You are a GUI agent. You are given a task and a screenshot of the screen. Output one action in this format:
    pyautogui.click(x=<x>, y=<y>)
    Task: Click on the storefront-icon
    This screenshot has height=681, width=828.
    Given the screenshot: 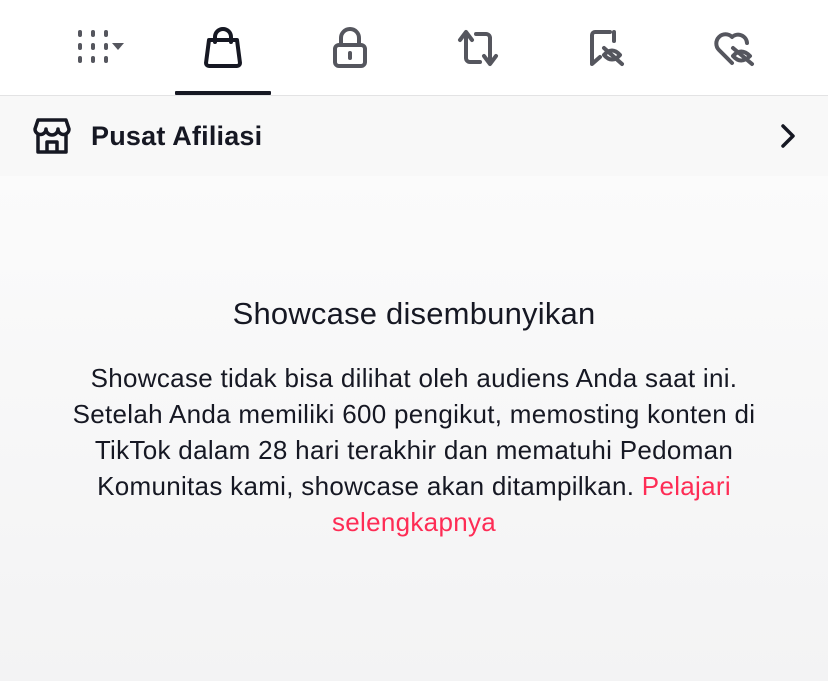 What is the action you would take?
    pyautogui.click(x=52, y=136)
    